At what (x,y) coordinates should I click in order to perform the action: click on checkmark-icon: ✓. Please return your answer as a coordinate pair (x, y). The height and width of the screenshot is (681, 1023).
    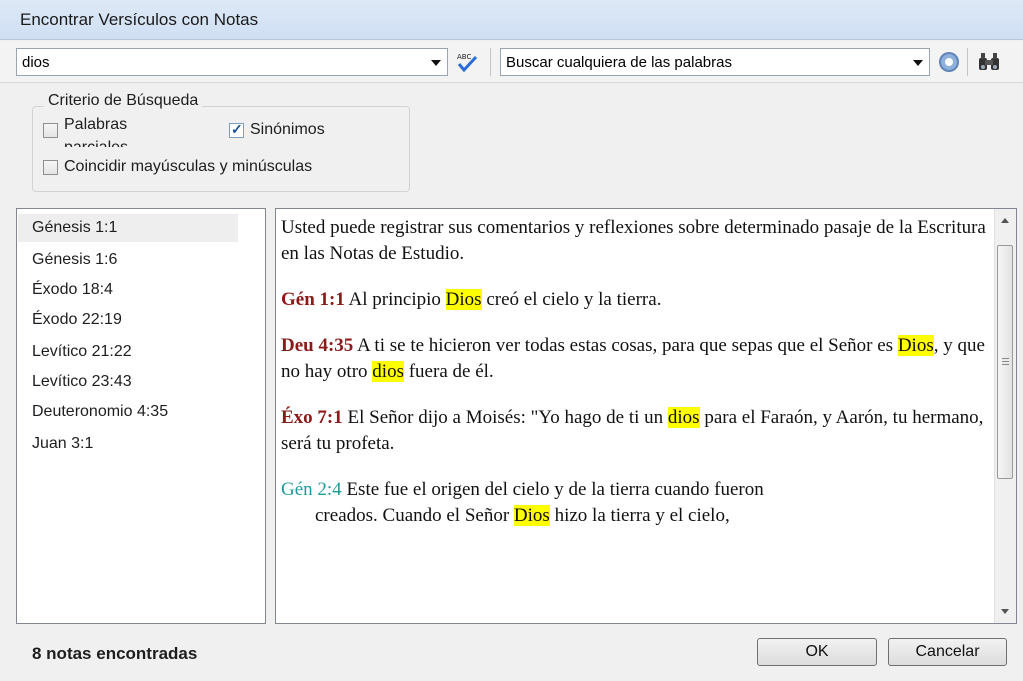
    Looking at the image, I should click on (237, 129).